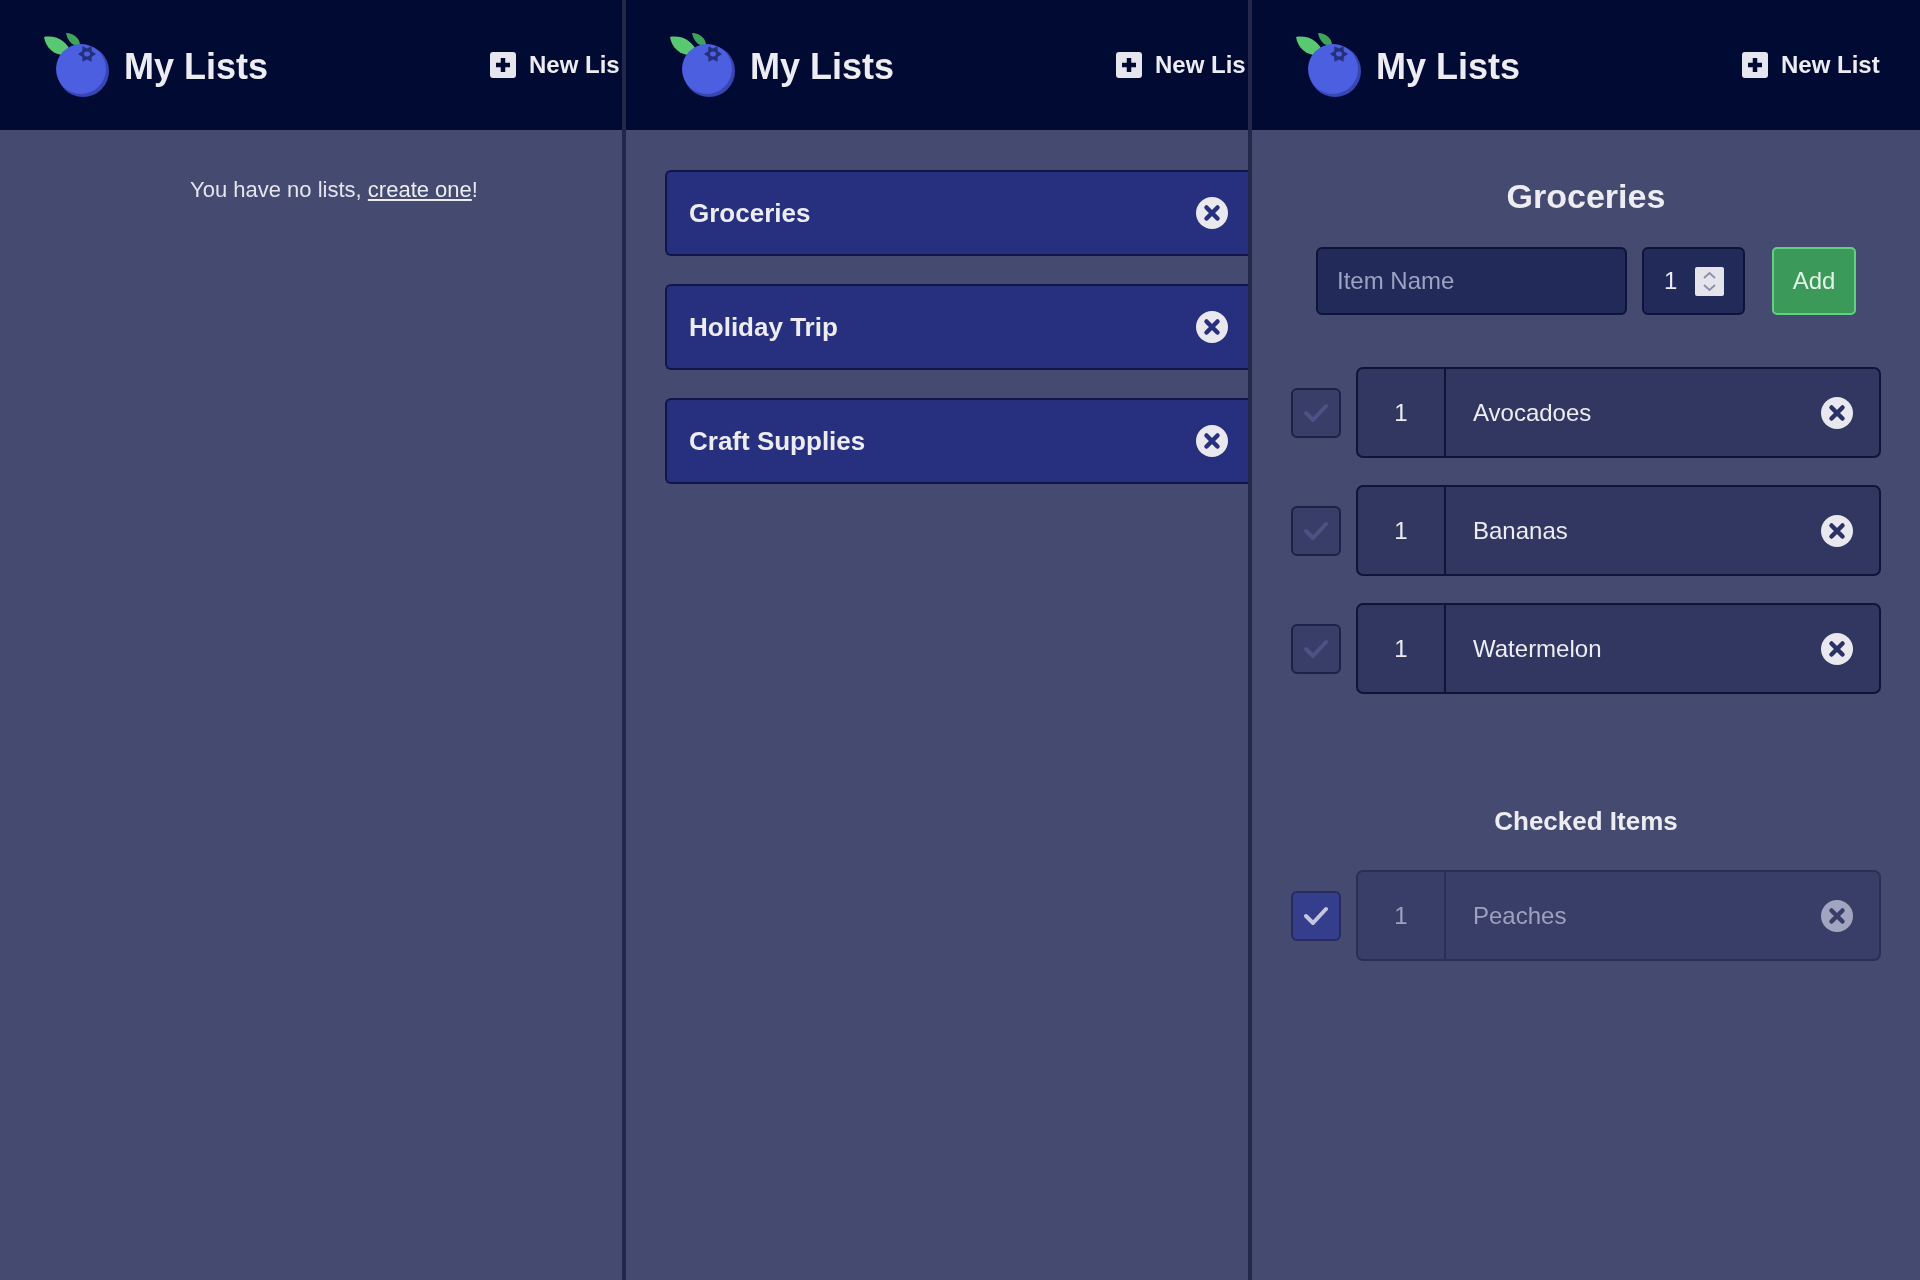 This screenshot has width=1920, height=1280. What do you see at coordinates (1709, 281) in the screenshot?
I see `stepper-icon` at bounding box center [1709, 281].